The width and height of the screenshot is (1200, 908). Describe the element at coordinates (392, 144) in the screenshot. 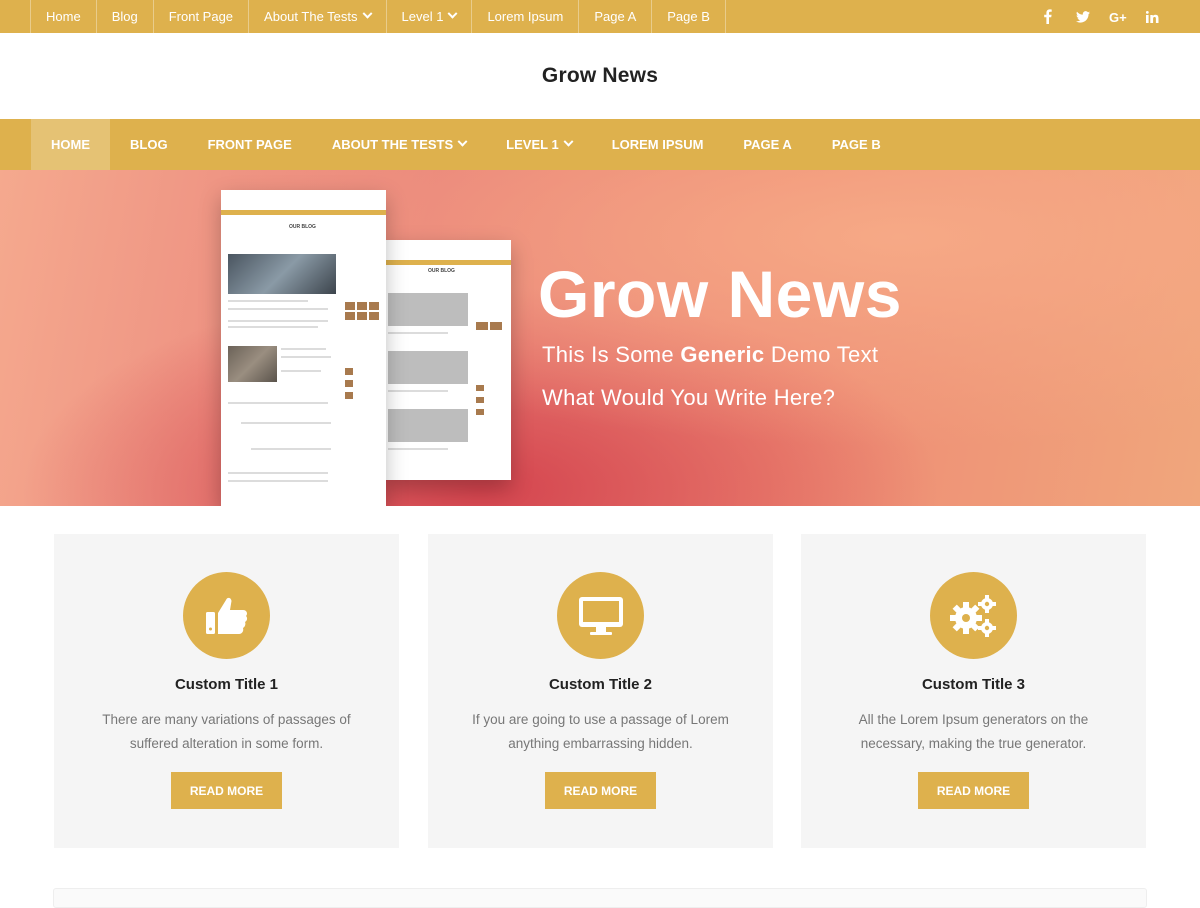

I see `main-menu-label: About The Tests` at that location.